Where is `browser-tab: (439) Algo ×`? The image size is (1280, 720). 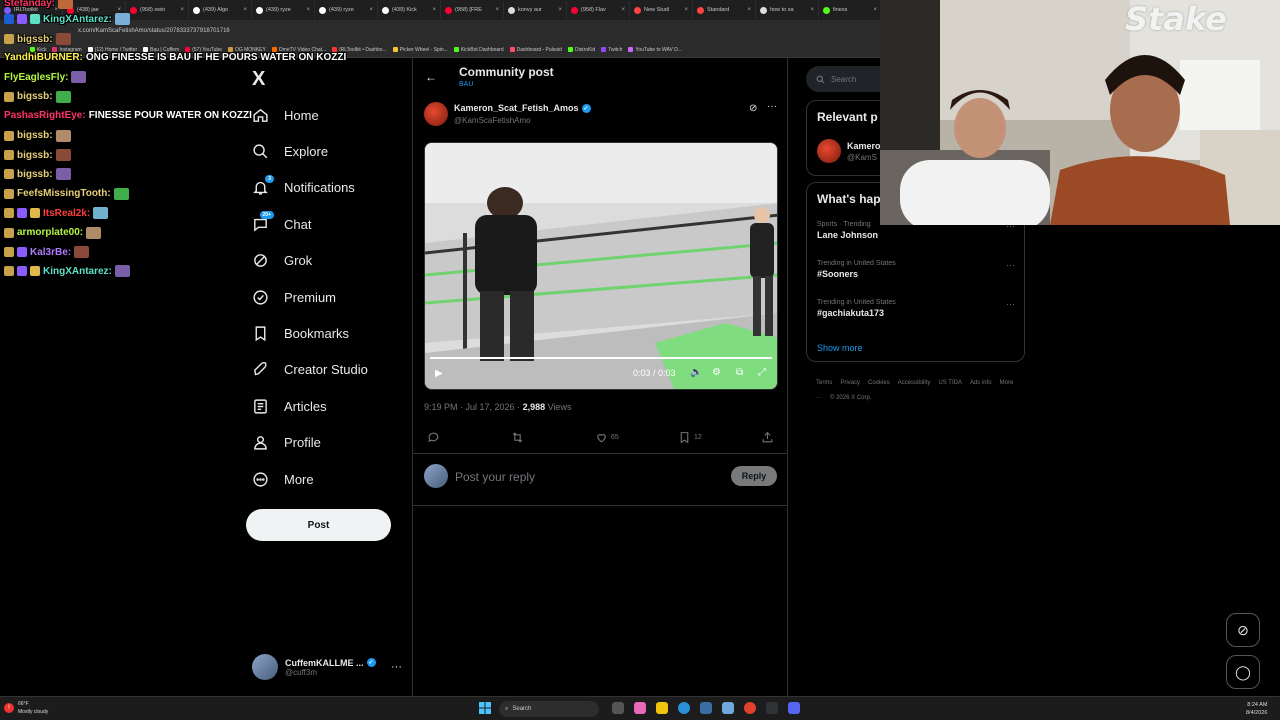
browser-tab: (439) Algo × is located at coordinates (220, 10).